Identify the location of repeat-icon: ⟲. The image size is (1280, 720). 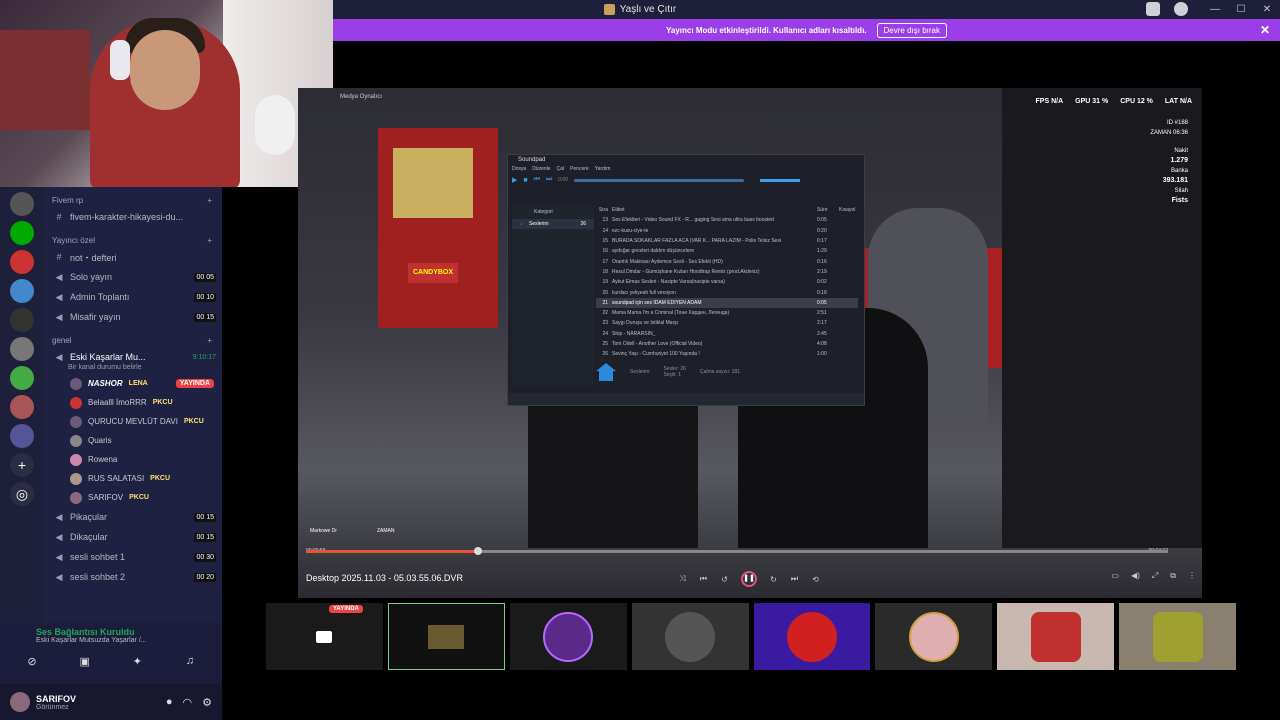
(815, 579).